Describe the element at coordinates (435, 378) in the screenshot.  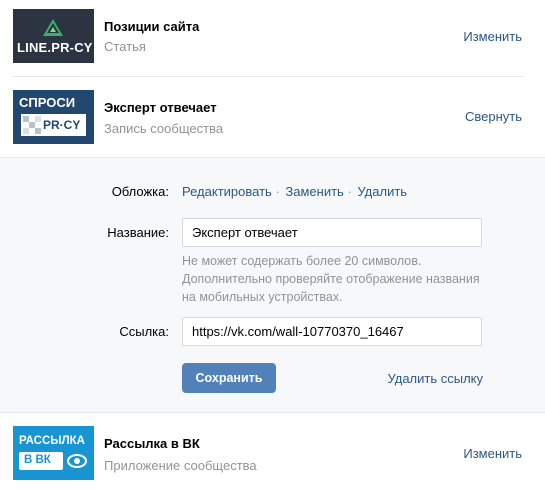
I see `delete-link-button: Удалить ссылку` at that location.